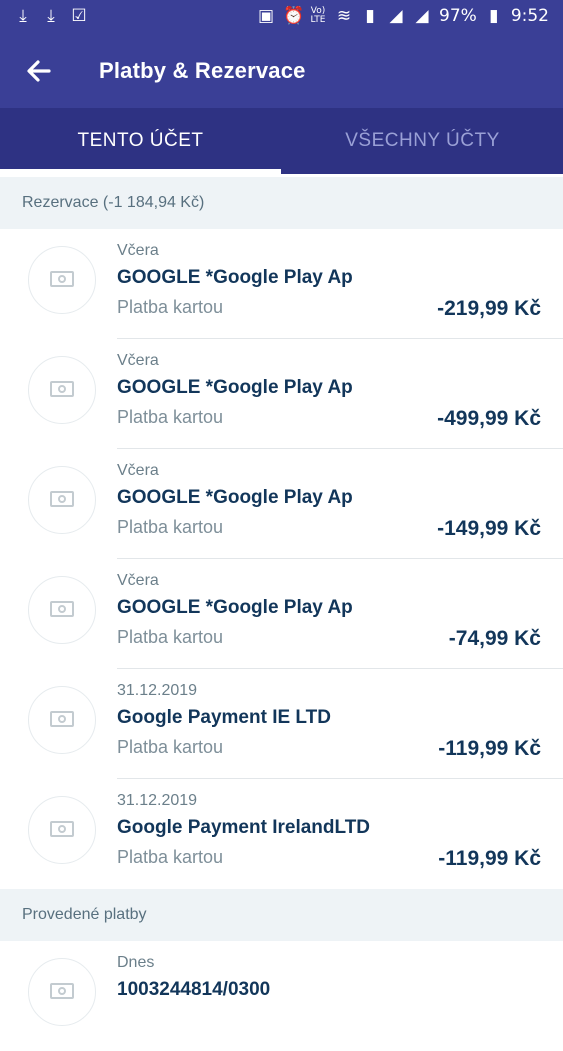 The height and width of the screenshot is (1051, 563). Describe the element at coordinates (266, 16) in the screenshot. I see `nfc-icon: ▣` at that location.